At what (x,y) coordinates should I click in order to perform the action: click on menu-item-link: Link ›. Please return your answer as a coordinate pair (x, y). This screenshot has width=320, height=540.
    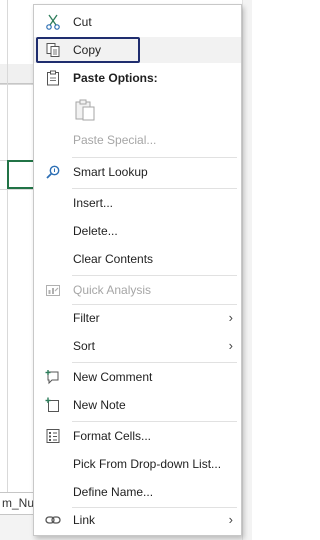
    Looking at the image, I should click on (137, 520).